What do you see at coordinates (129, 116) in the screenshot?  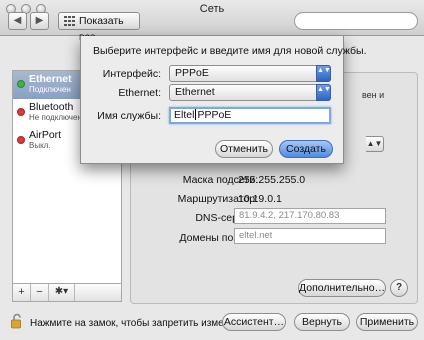 I see `service-name-label: Имя службы:` at bounding box center [129, 116].